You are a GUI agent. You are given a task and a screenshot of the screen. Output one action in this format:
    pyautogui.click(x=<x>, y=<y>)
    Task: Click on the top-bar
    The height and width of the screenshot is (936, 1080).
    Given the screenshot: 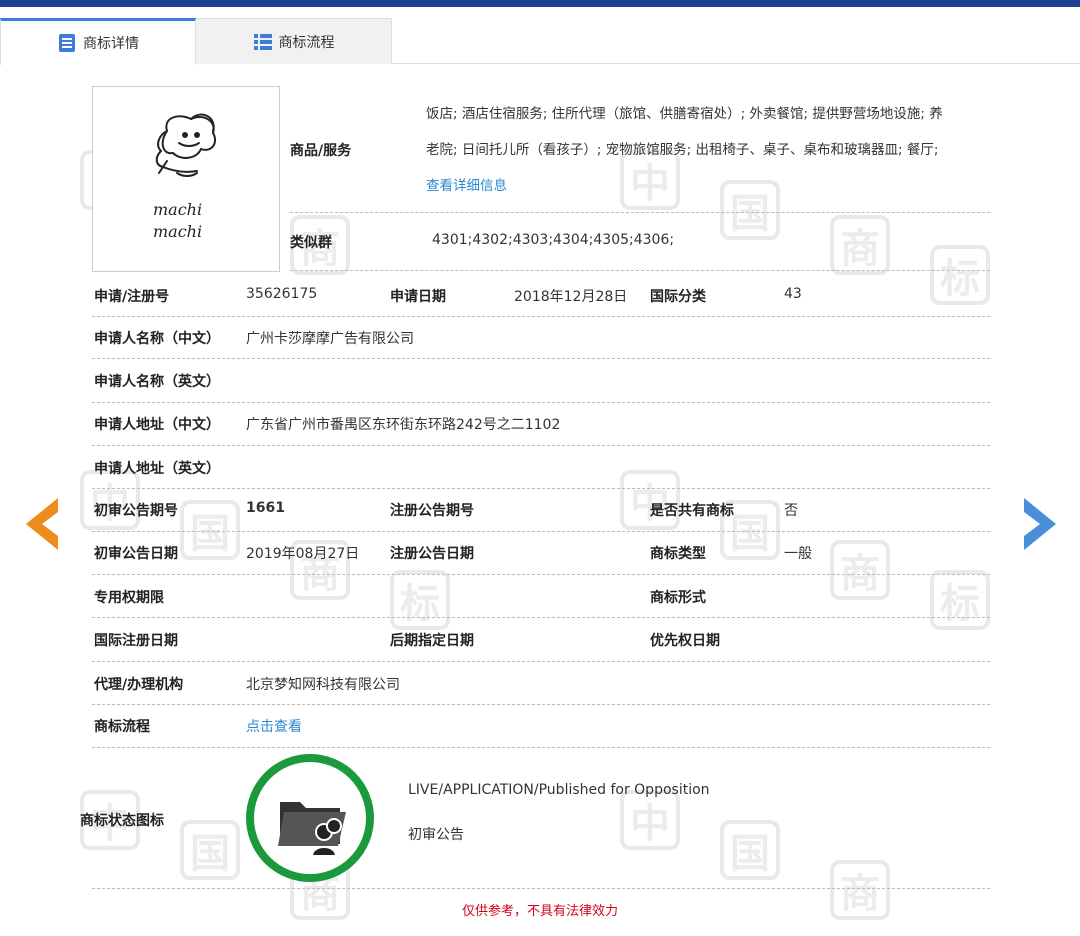 What is the action you would take?
    pyautogui.click(x=540, y=3)
    